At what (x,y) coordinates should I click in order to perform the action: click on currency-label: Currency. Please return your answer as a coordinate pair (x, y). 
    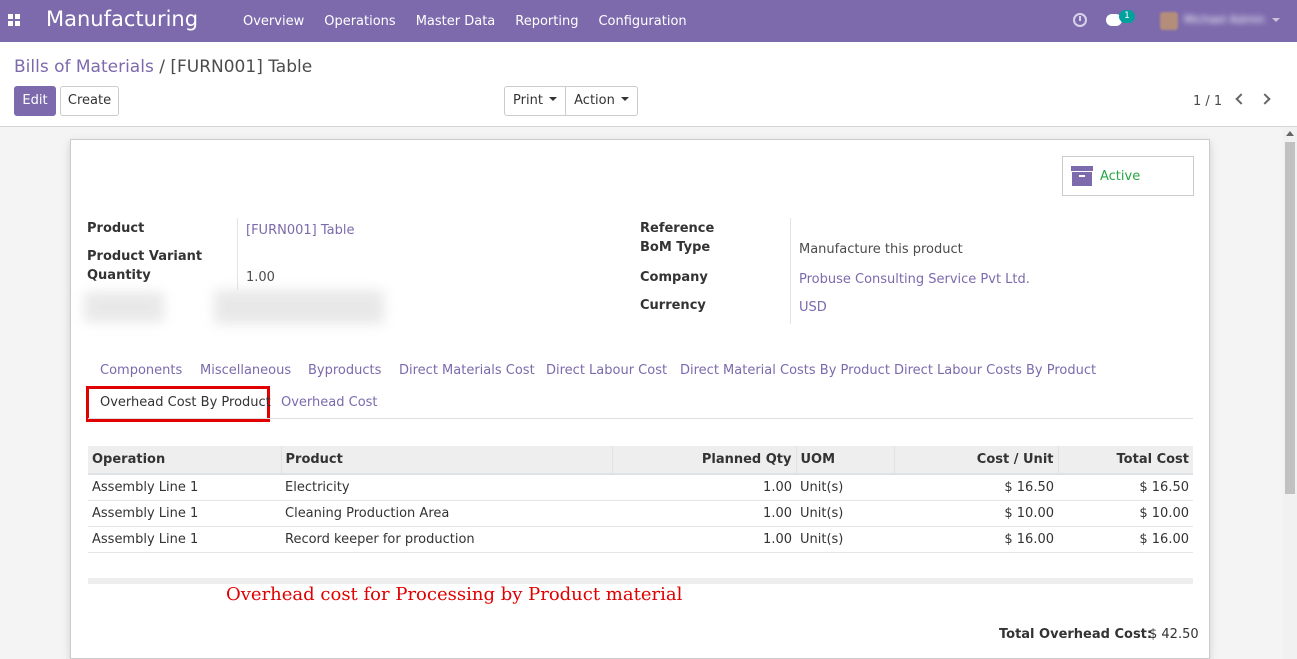
    Looking at the image, I should click on (673, 305).